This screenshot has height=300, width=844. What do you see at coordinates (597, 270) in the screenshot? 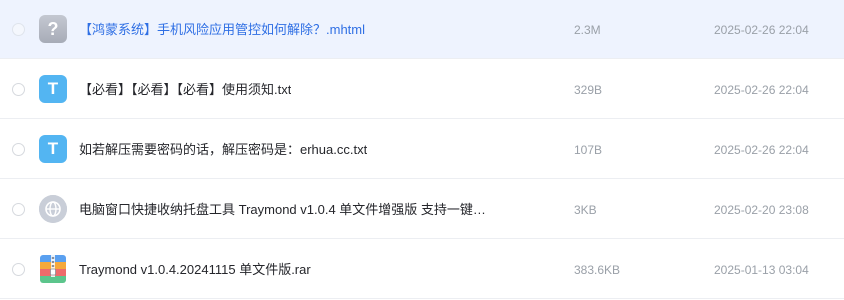
I see `file-size: 383.6KB` at bounding box center [597, 270].